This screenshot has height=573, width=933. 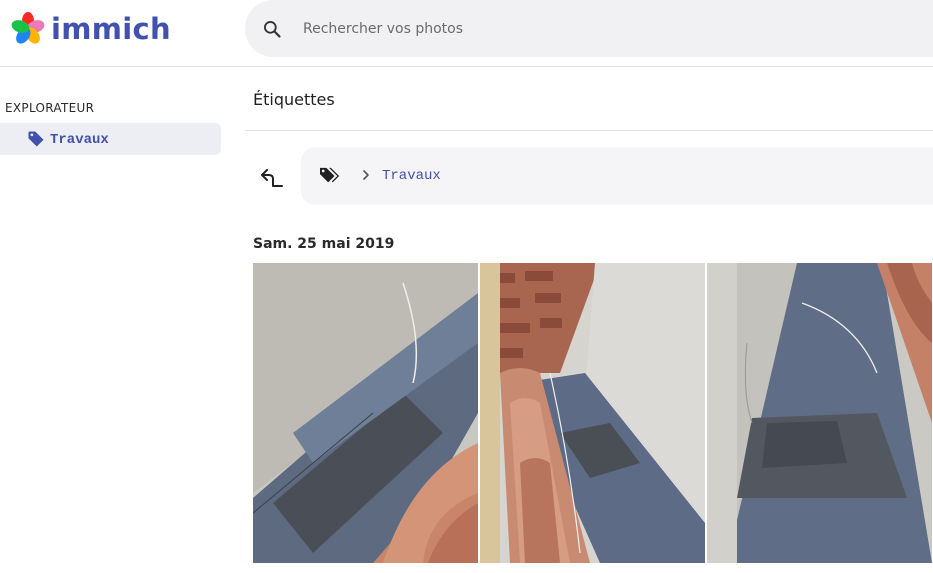 I want to click on search-bar, so click(x=589, y=28).